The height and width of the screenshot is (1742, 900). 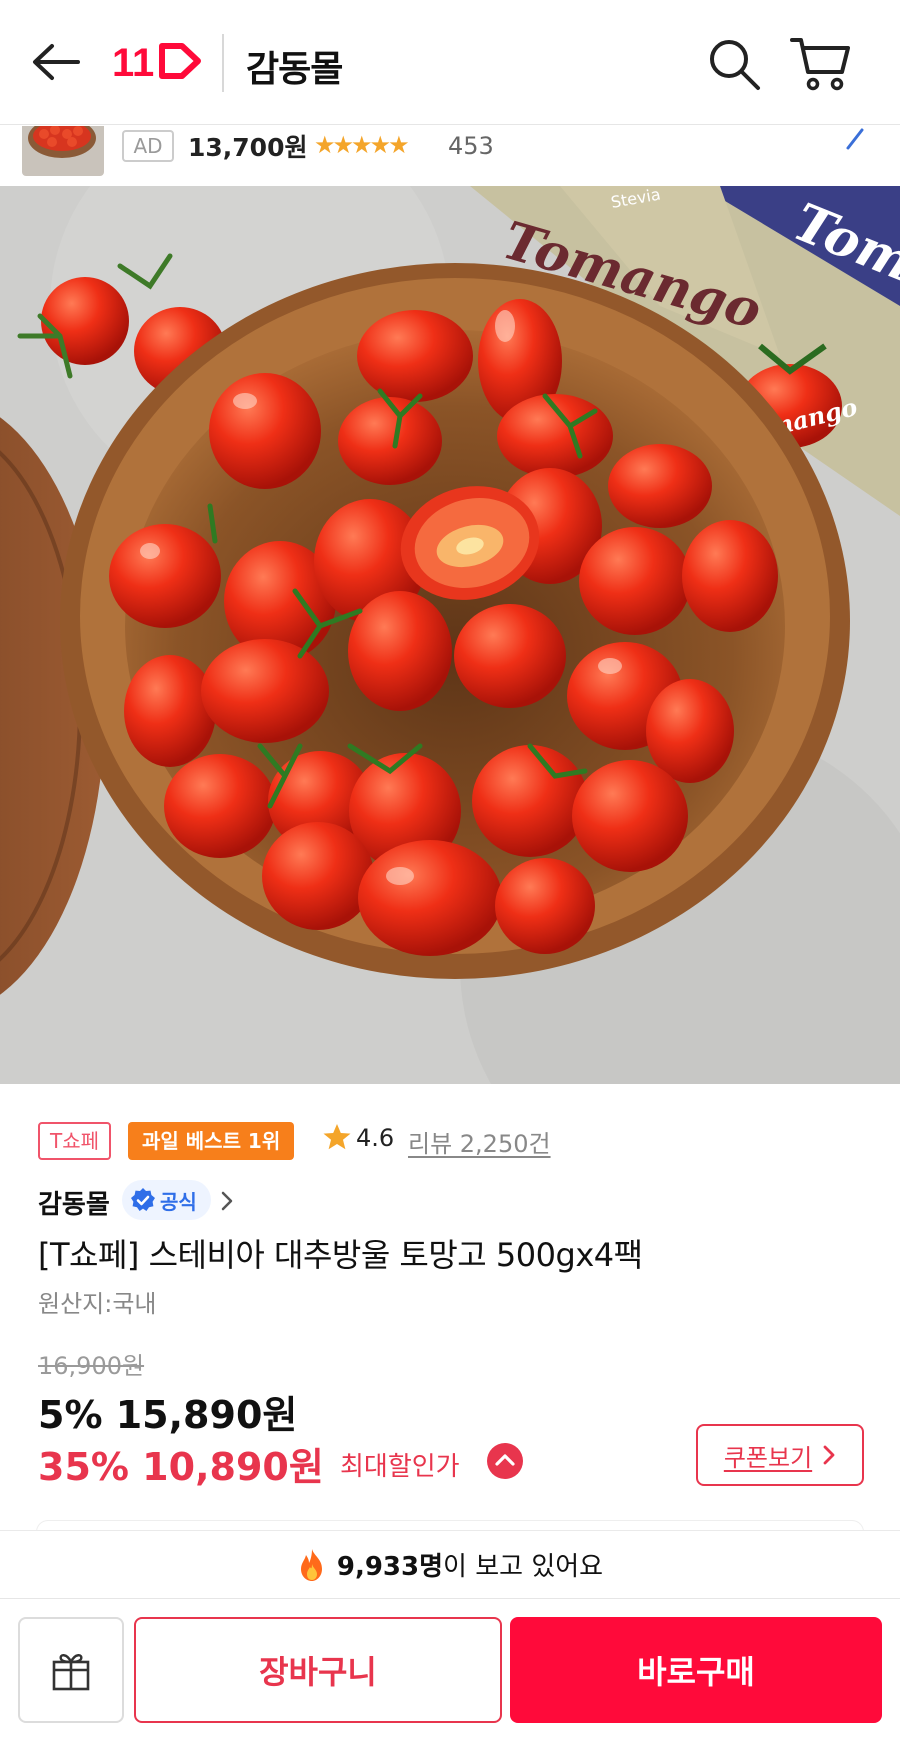 I want to click on viewers-notice: 9,933명이 보고 있어요, so click(x=450, y=1564).